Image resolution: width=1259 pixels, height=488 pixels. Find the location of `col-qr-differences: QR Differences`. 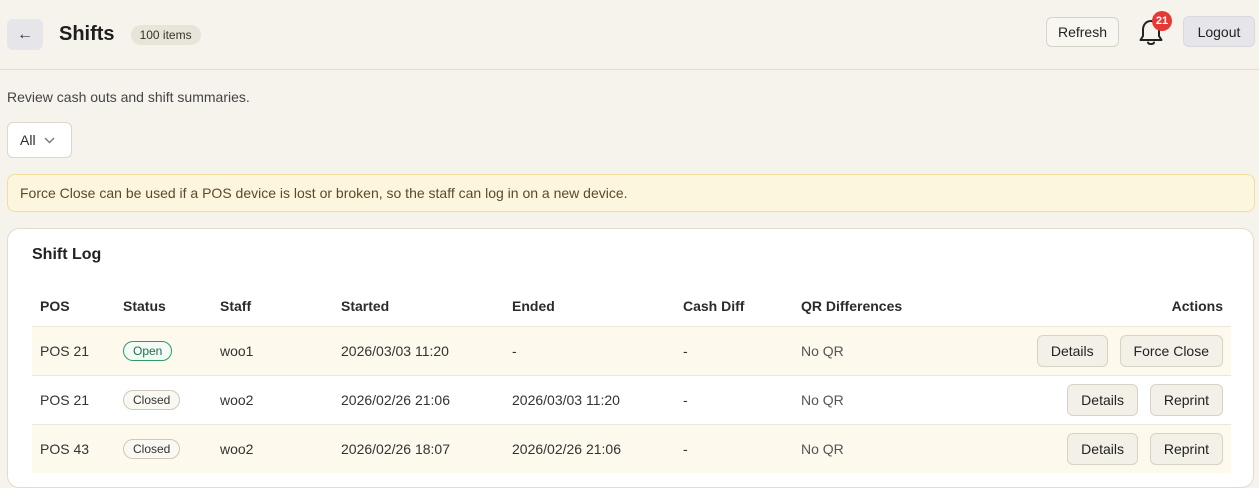

col-qr-differences: QR Differences is located at coordinates (852, 306).